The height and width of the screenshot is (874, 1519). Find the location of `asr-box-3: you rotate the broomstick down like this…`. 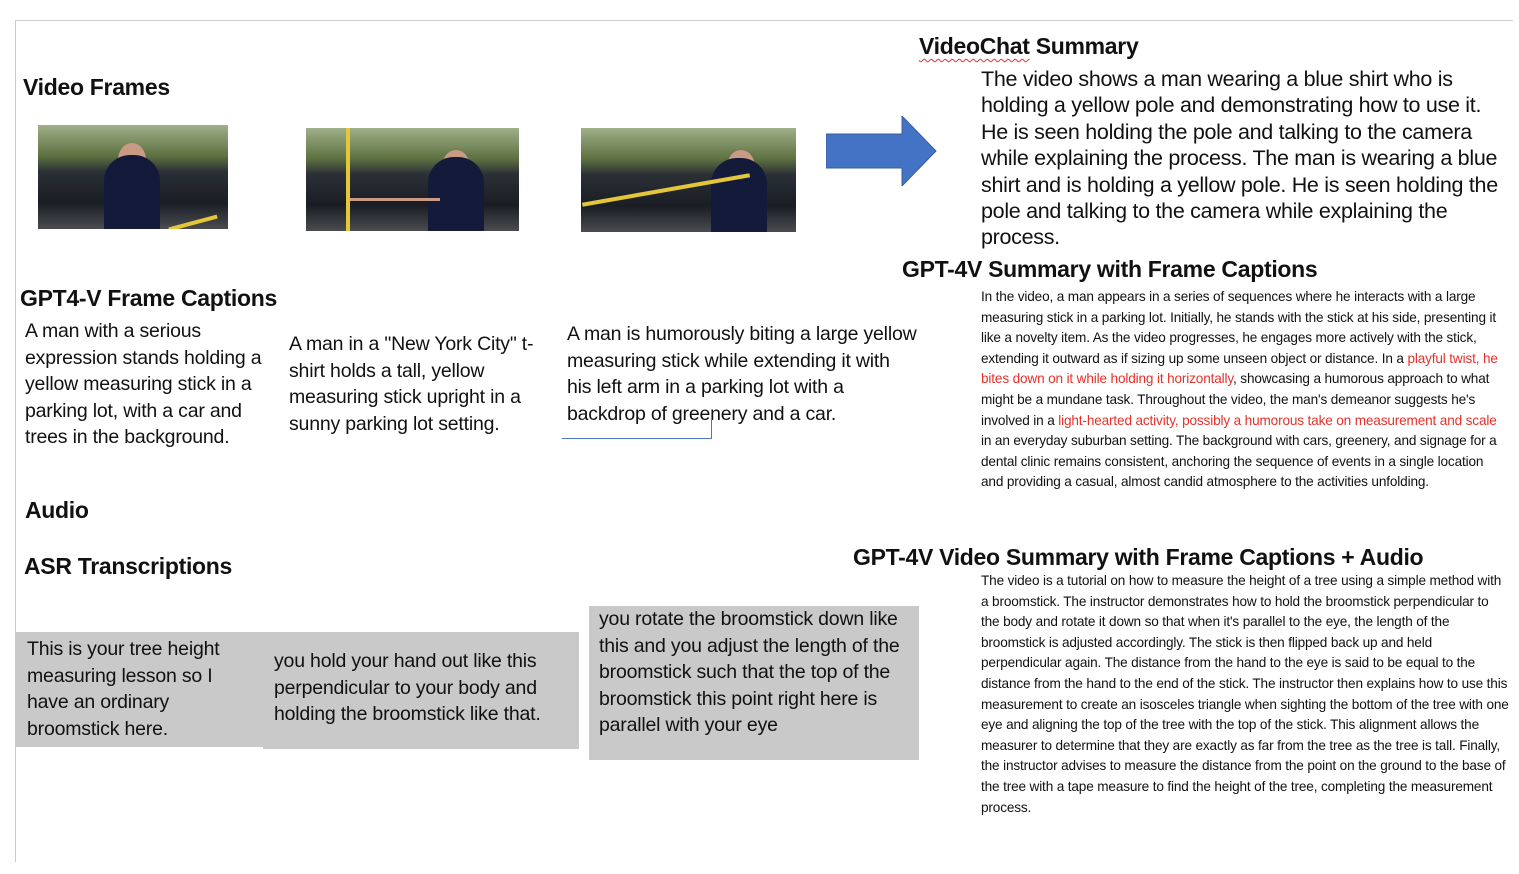

asr-box-3: you rotate the broomstick down like this… is located at coordinates (754, 683).